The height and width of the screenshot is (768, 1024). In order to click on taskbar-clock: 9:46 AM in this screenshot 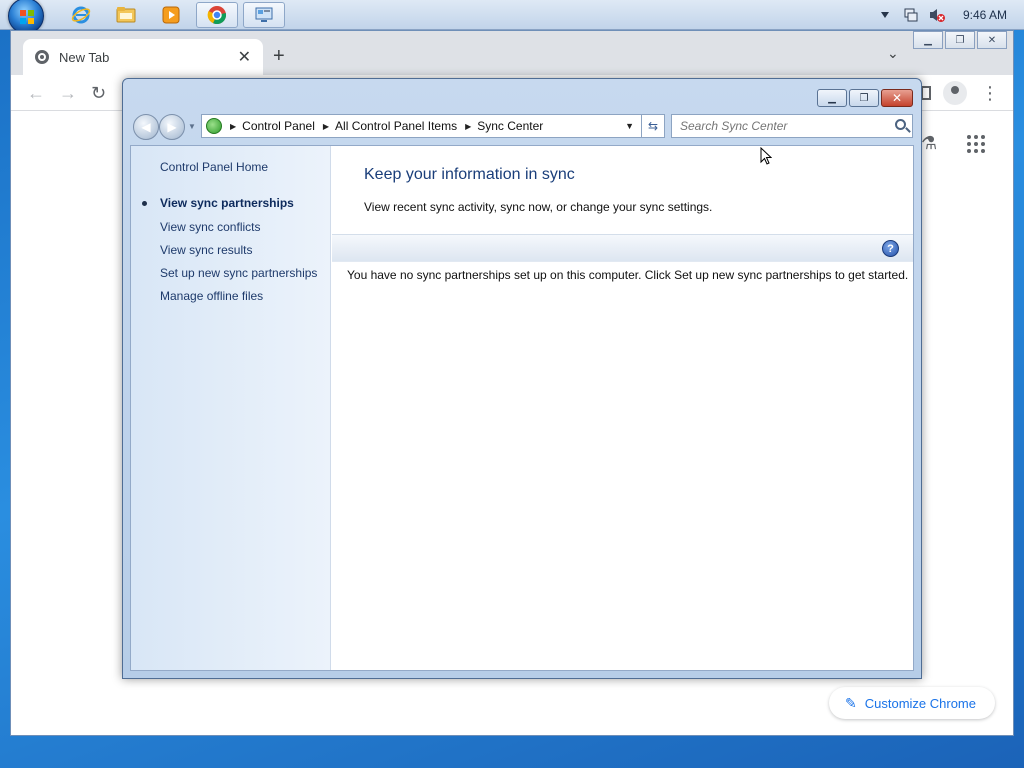, I will do `click(985, 15)`.